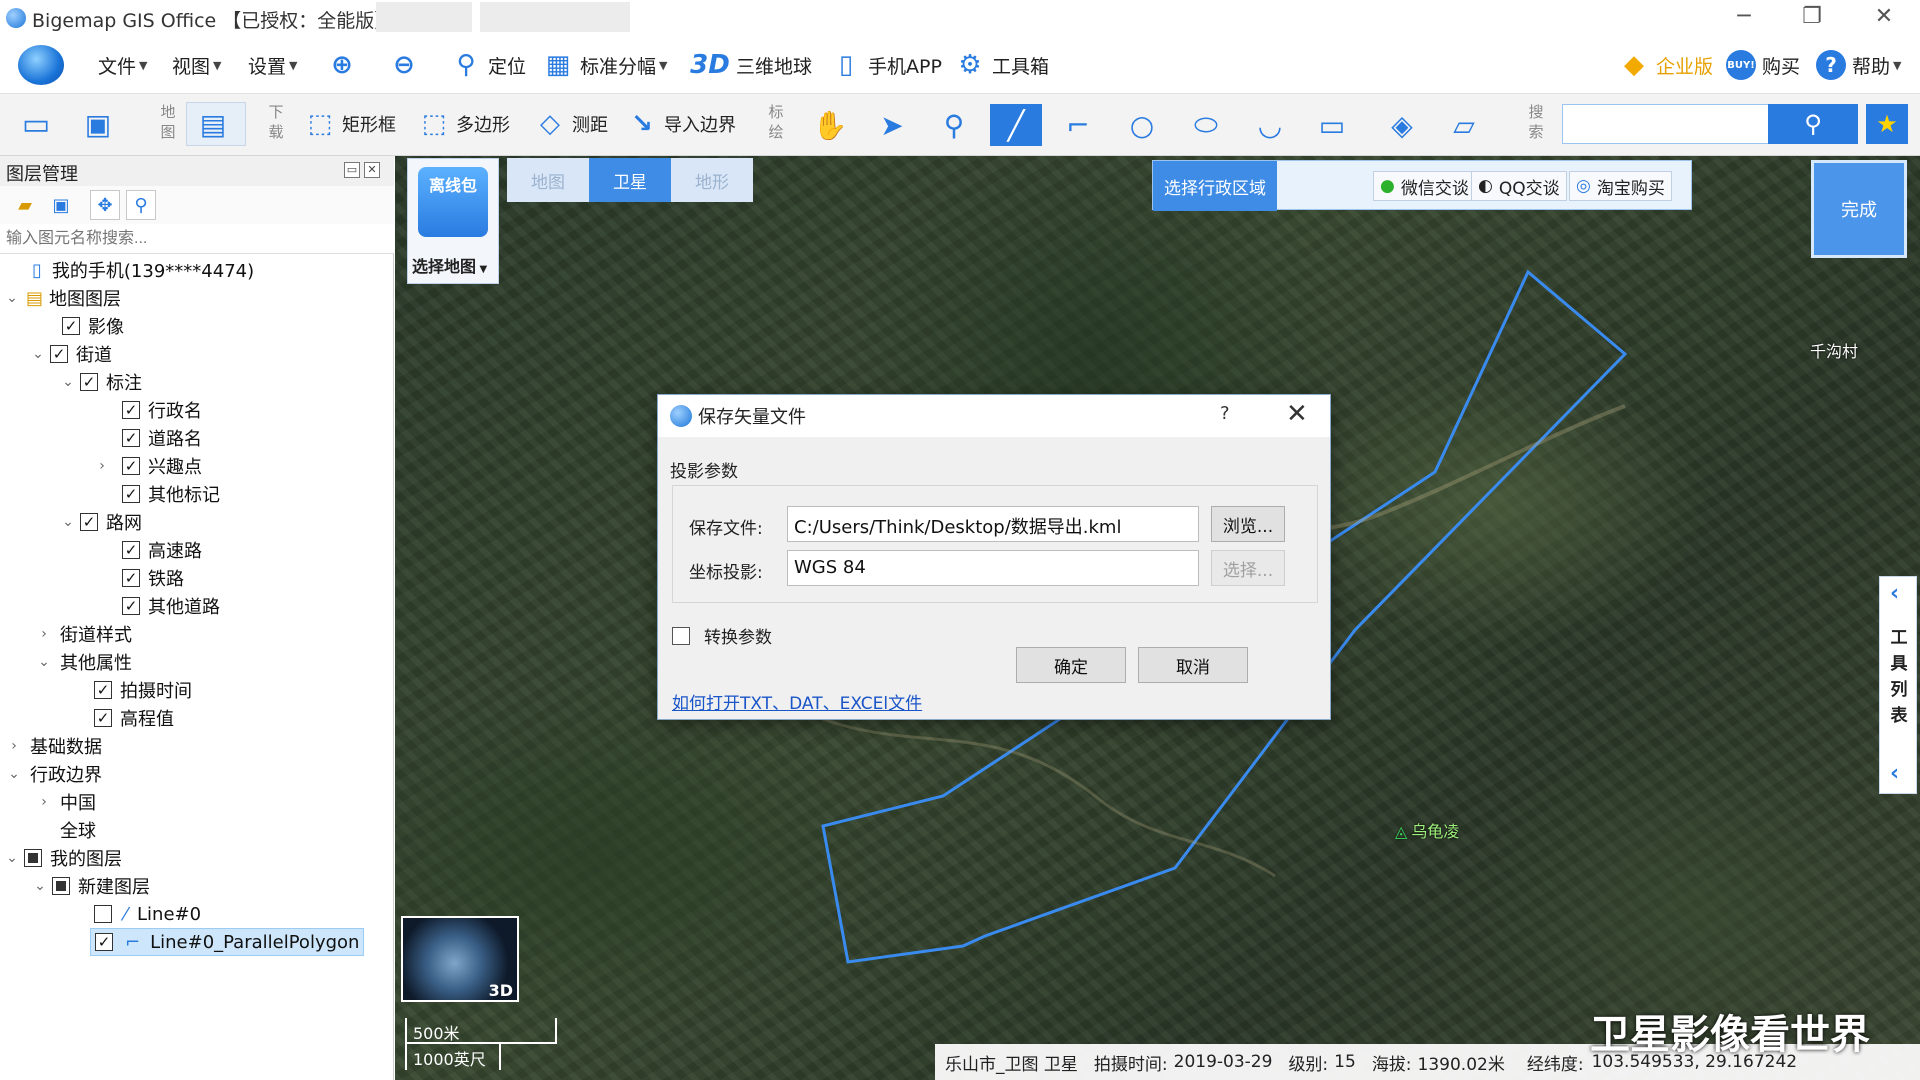 The image size is (1920, 1080). What do you see at coordinates (352, 170) in the screenshot?
I see `float-panel-button: ▭` at bounding box center [352, 170].